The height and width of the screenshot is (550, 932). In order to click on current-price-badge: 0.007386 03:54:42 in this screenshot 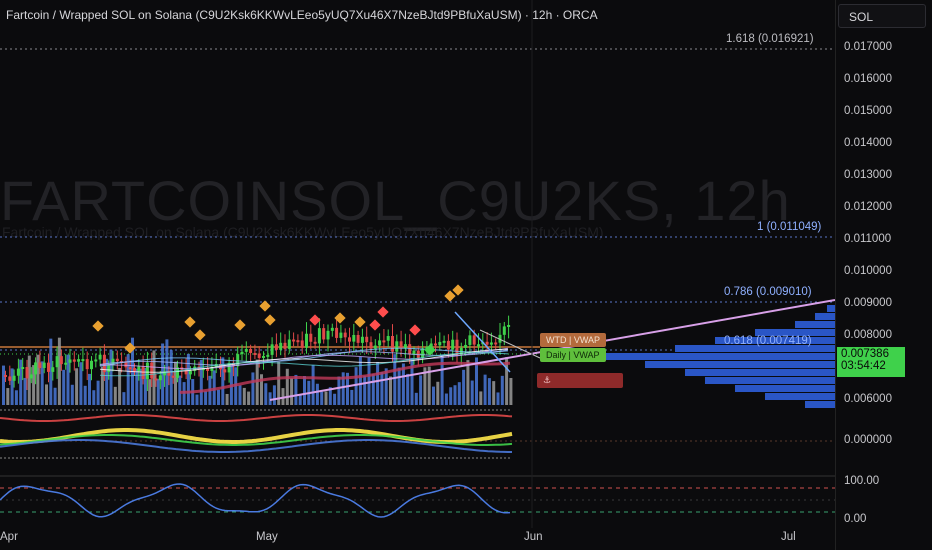, I will do `click(871, 362)`.